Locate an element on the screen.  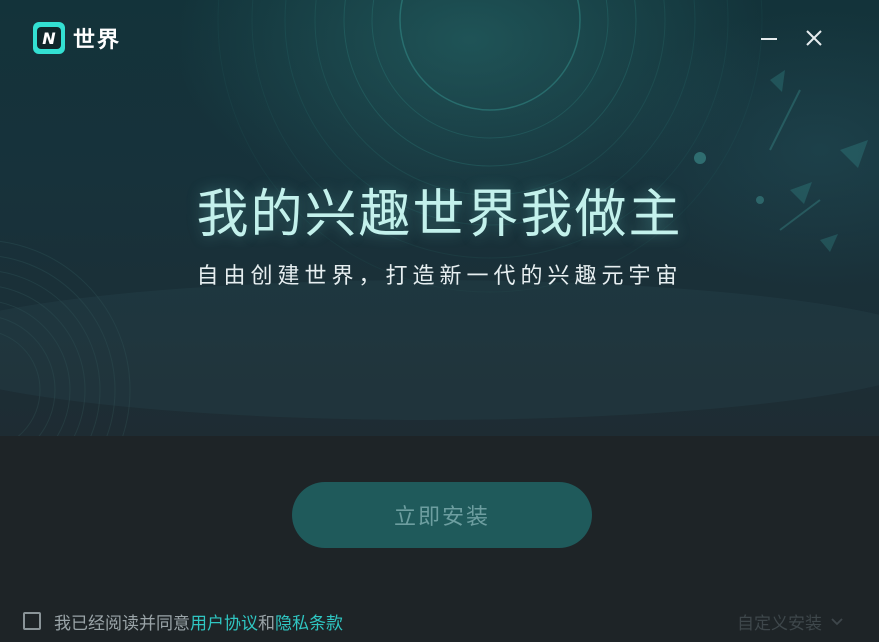
agreement-prefix: 我已经阅读并同意 is located at coordinates (122, 623).